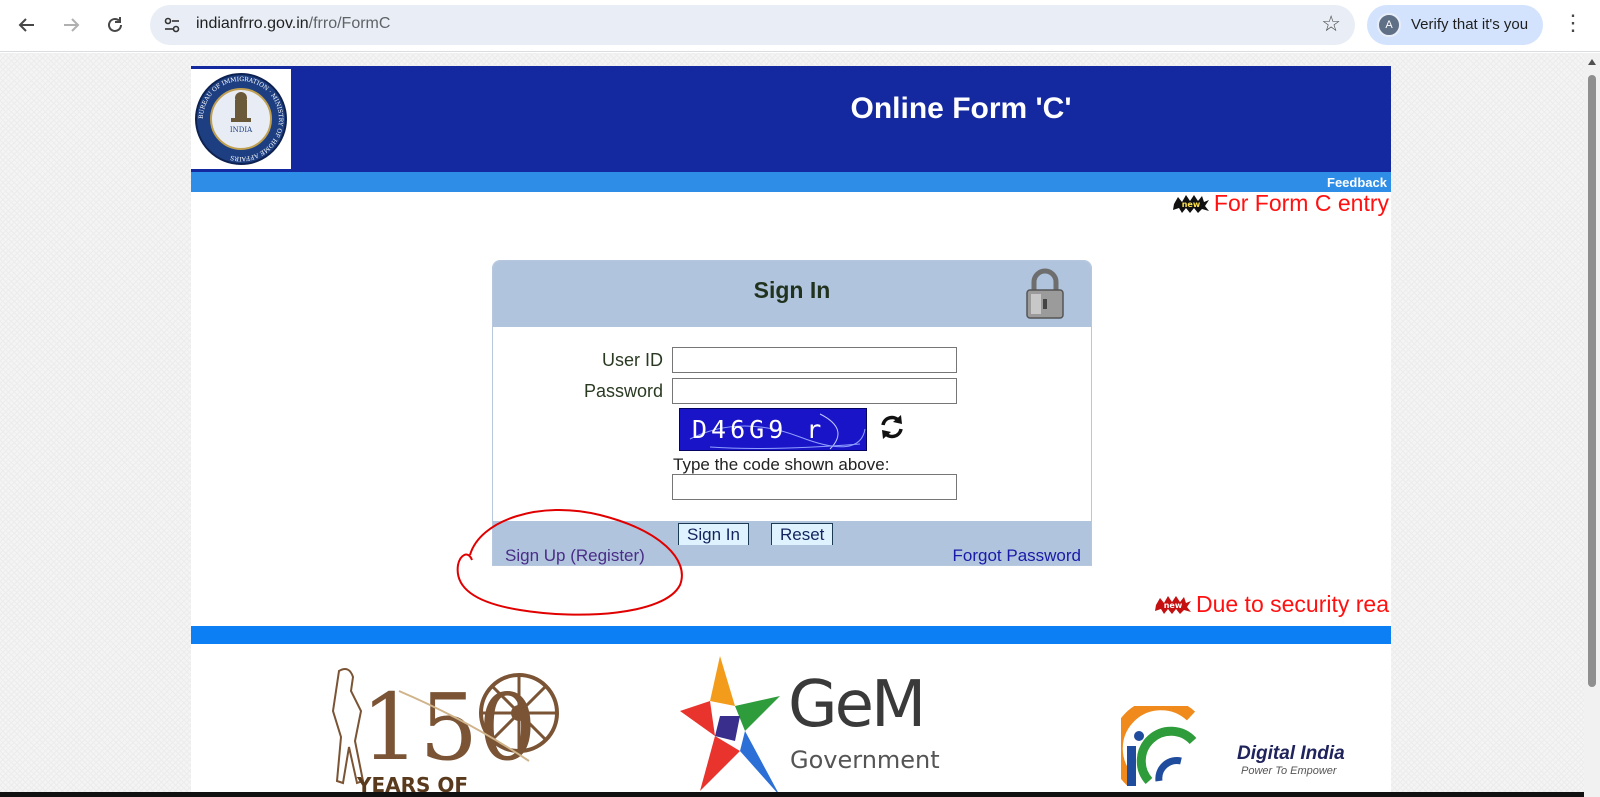  Describe the element at coordinates (241, 130) in the screenshot. I see `emblem-center-text: INDIA` at that location.